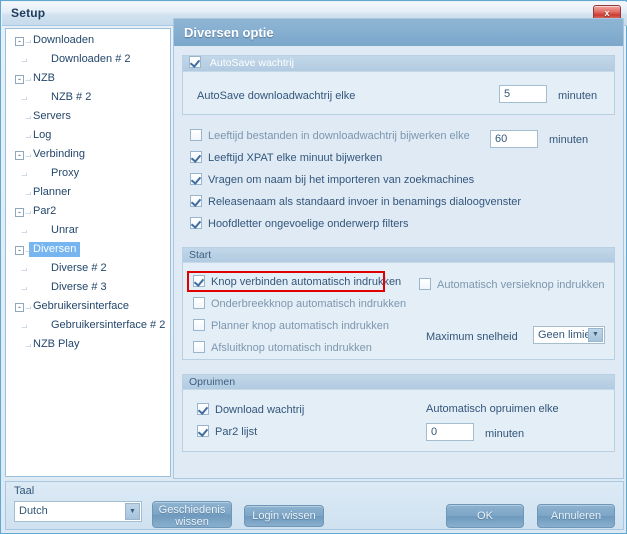 Image resolution: width=627 pixels, height=534 pixels. I want to click on auto-version-button-checkbox, so click(425, 284).